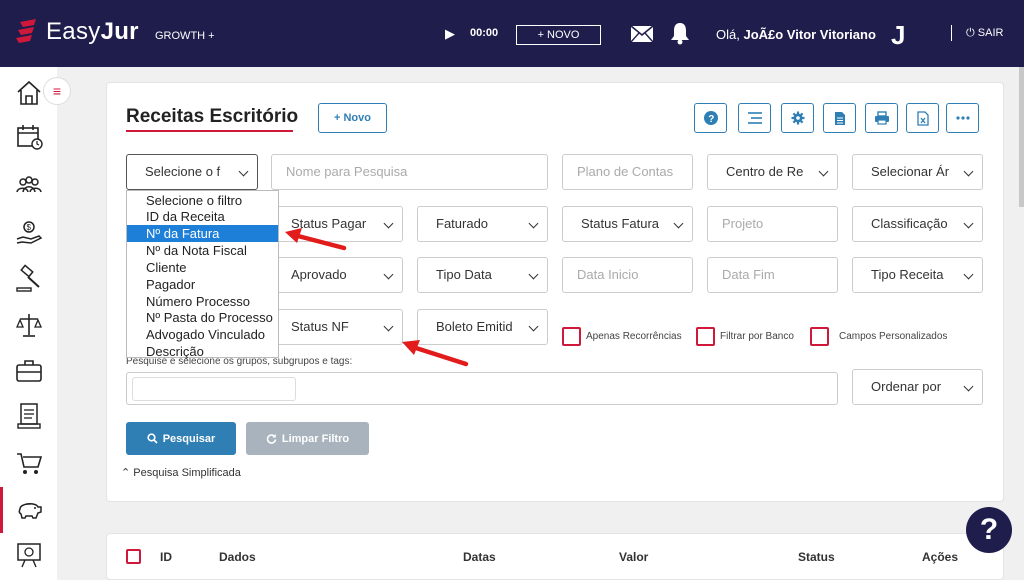 The image size is (1024, 580). Describe the element at coordinates (482, 224) in the screenshot. I see `faturado-select: Faturado` at that location.